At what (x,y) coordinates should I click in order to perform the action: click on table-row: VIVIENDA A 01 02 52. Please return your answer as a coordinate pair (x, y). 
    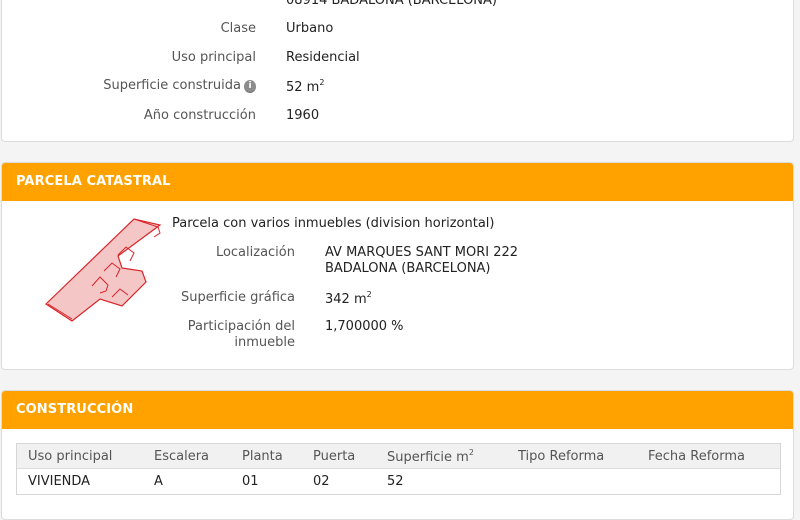
    Looking at the image, I should click on (398, 482).